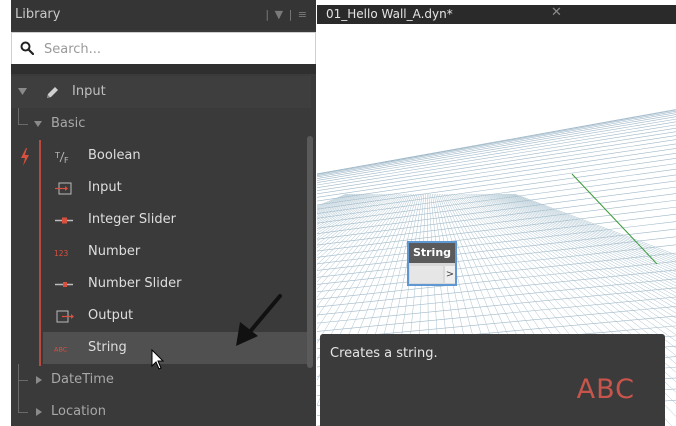 Image resolution: width=676 pixels, height=426 pixels. Describe the element at coordinates (114, 251) in the screenshot. I see `node-label: Number` at that location.